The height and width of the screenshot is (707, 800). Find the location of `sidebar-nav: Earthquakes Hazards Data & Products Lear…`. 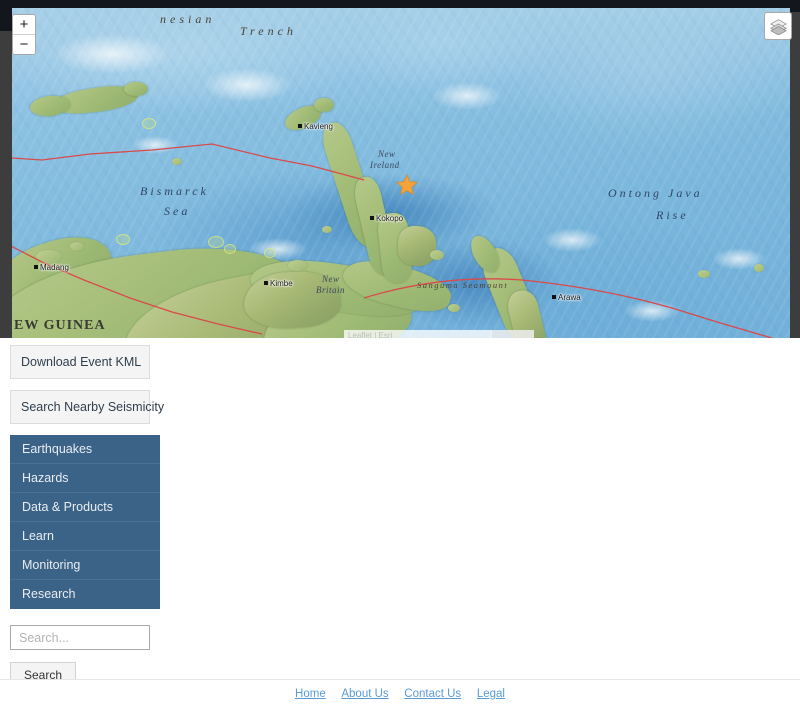

sidebar-nav: Earthquakes Hazards Data & Products Lear… is located at coordinates (85, 522).